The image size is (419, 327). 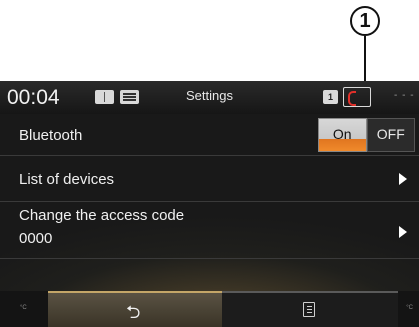 I want to click on menu-button, so click(x=310, y=309).